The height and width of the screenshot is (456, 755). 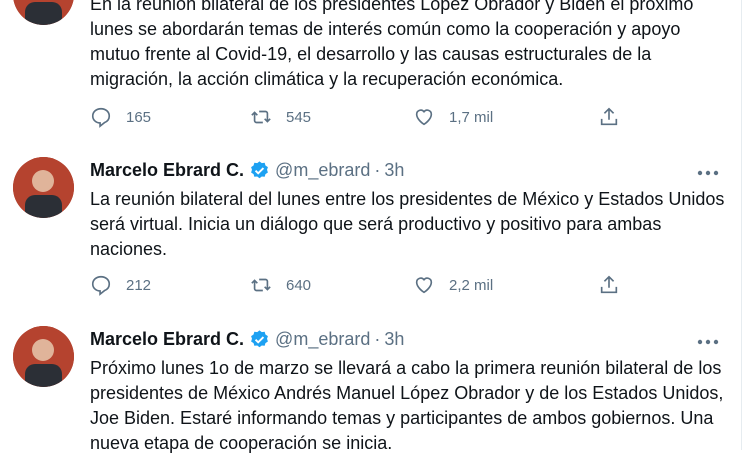 I want to click on reply-count: 212, so click(x=139, y=285).